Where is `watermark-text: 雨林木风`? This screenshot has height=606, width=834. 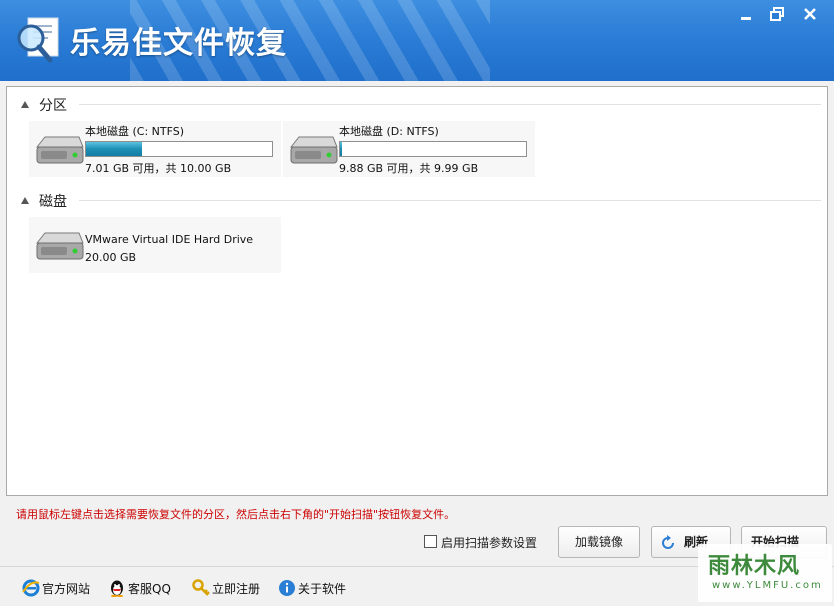 watermark-text: 雨林木风 is located at coordinates (754, 566).